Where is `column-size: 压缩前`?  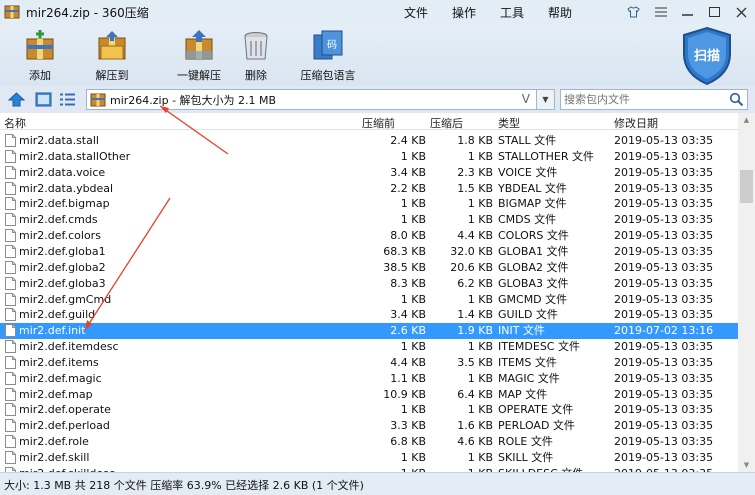 column-size: 压缩前 is located at coordinates (378, 123).